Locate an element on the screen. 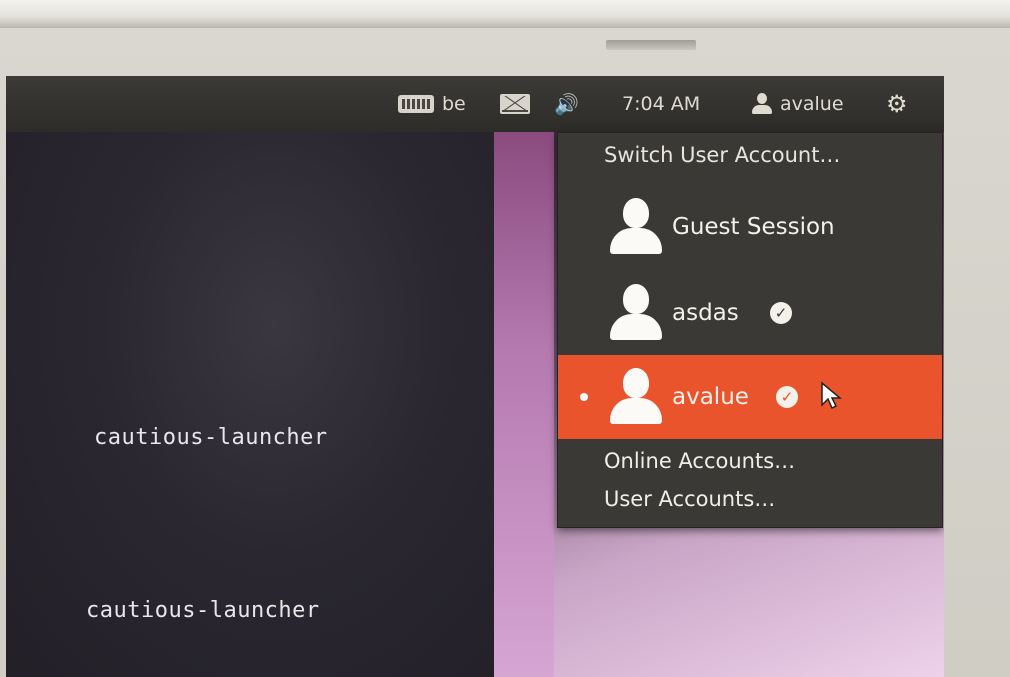 The height and width of the screenshot is (677, 1010). bezel-top is located at coordinates (505, 14).